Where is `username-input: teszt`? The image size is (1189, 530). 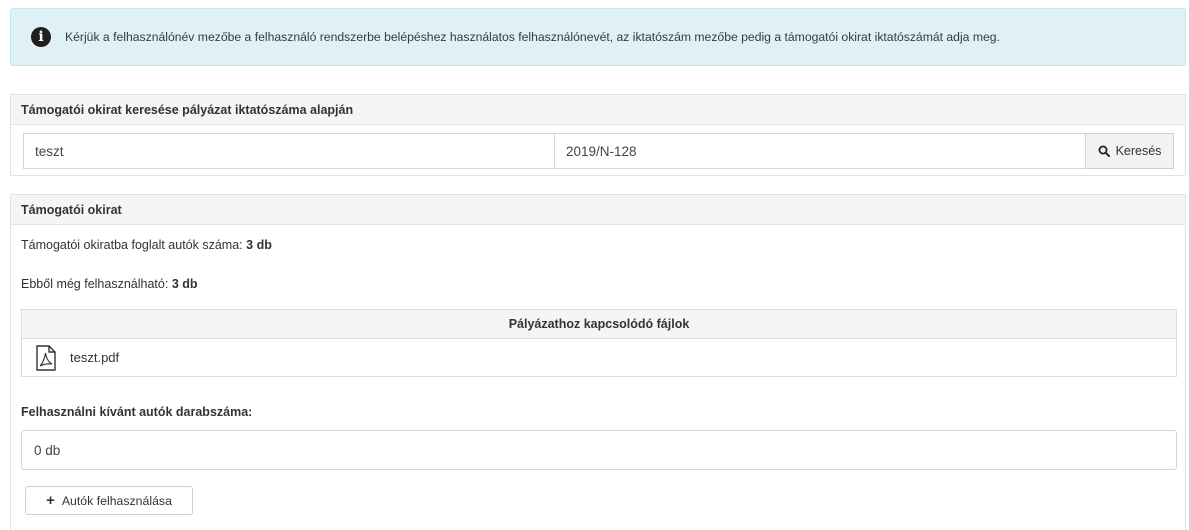 username-input: teszt is located at coordinates (288, 151).